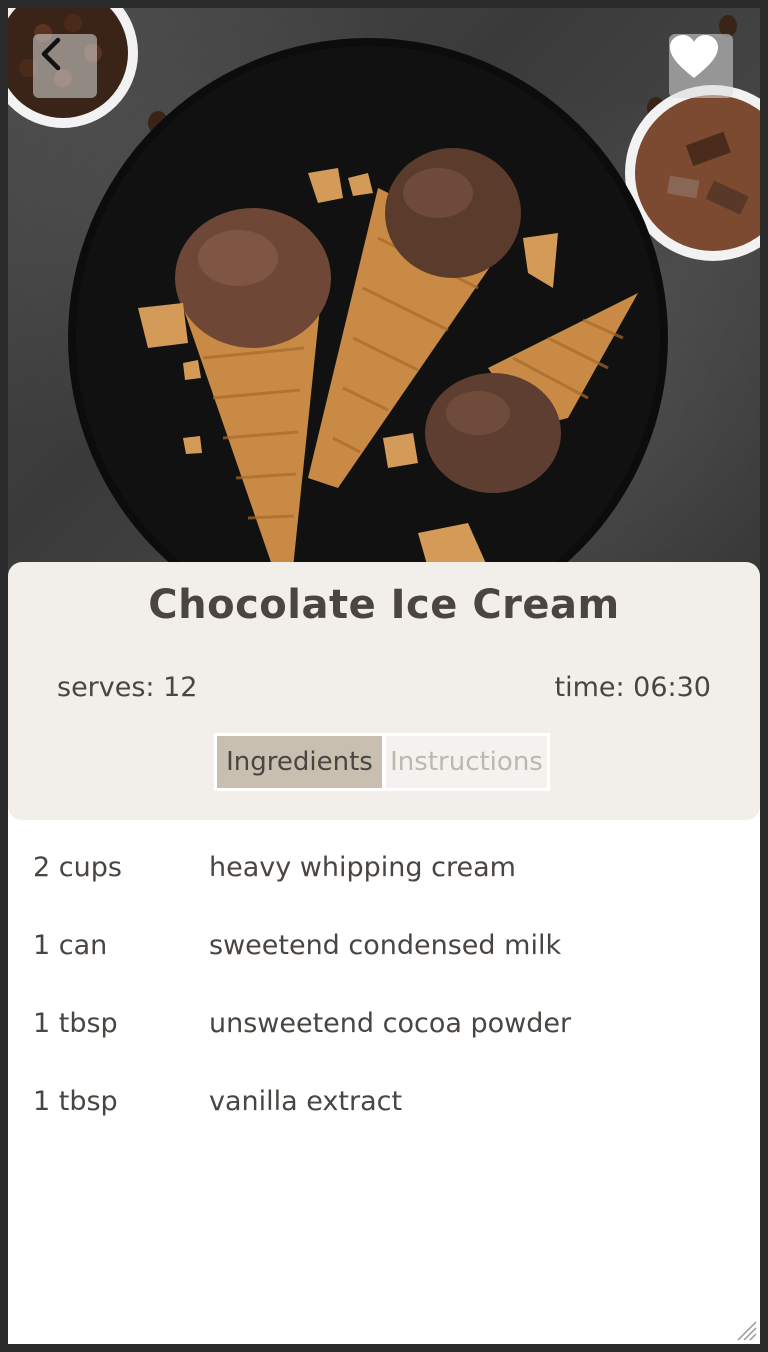 This screenshot has height=1352, width=768. Describe the element at coordinates (65, 66) in the screenshot. I see `back-button` at that location.